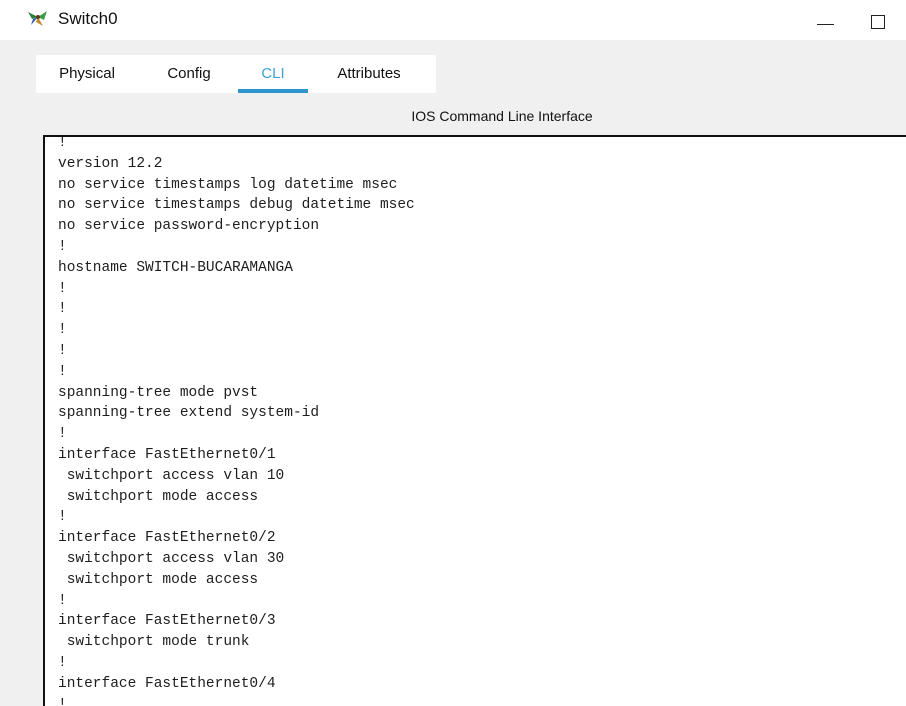 This screenshot has width=906, height=706. Describe the element at coordinates (167, 455) in the screenshot. I see `cli-line: interface FastEthernet0/1` at that location.